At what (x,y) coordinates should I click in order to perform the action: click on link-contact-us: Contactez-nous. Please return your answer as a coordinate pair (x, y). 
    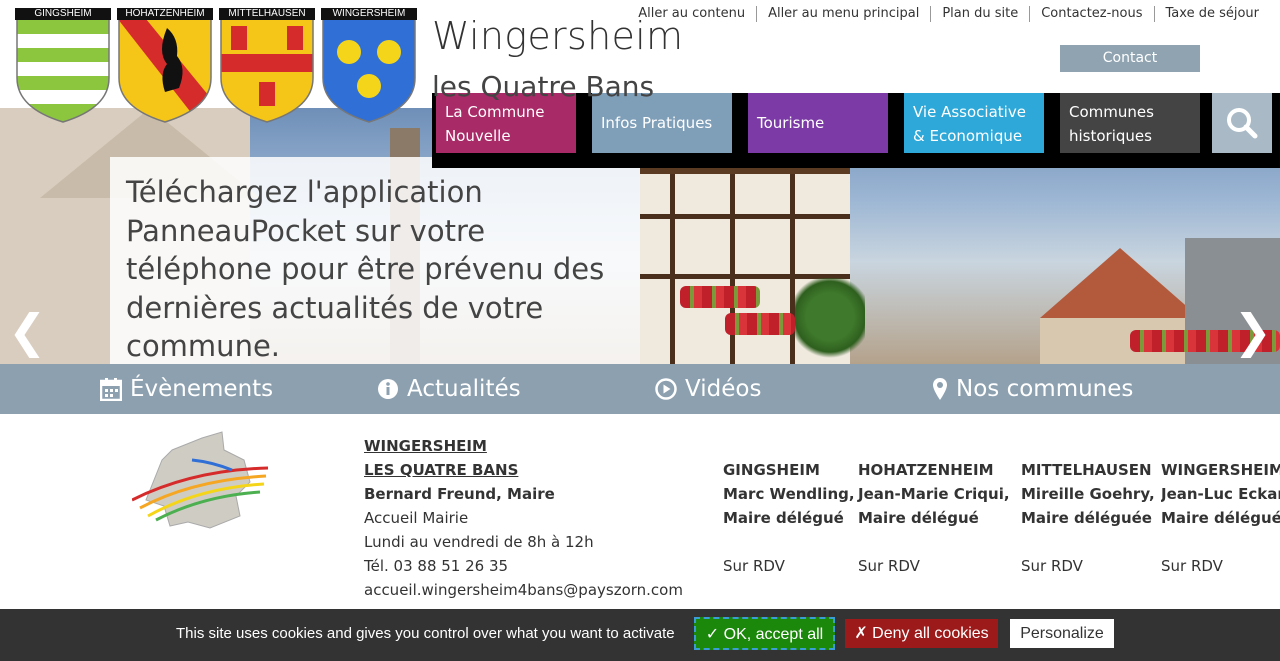
    Looking at the image, I should click on (1091, 14).